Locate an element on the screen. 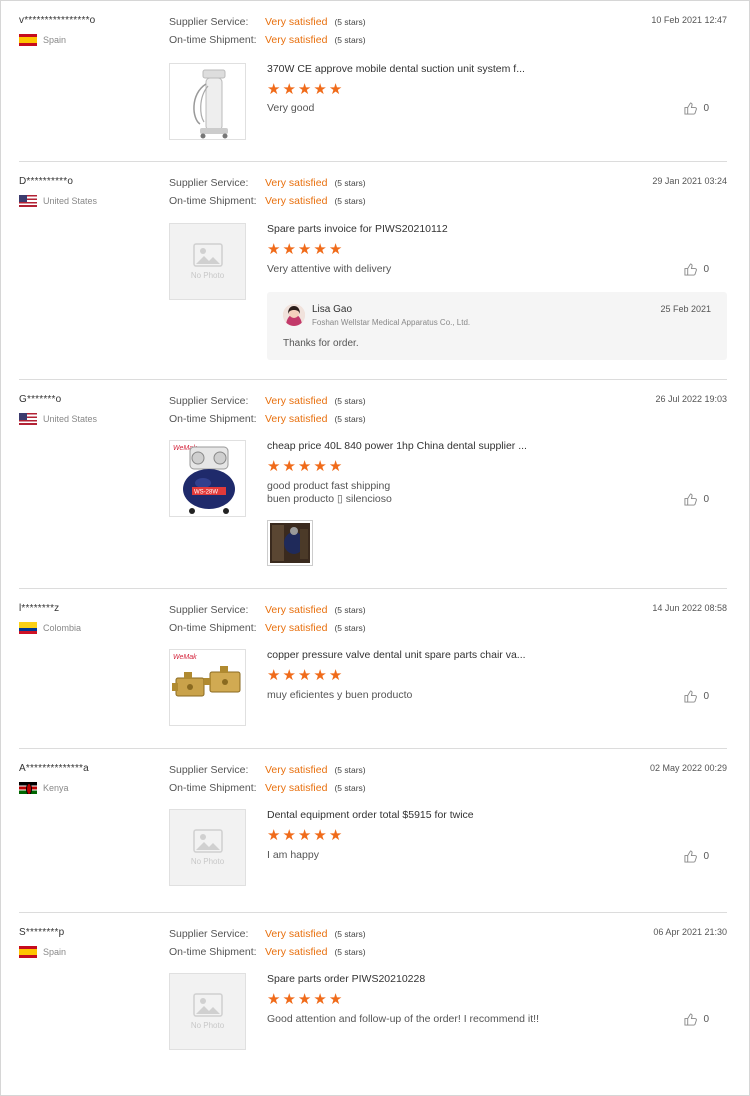 The height and width of the screenshot is (1096, 750). reviewer-country: United States is located at coordinates (58, 201).